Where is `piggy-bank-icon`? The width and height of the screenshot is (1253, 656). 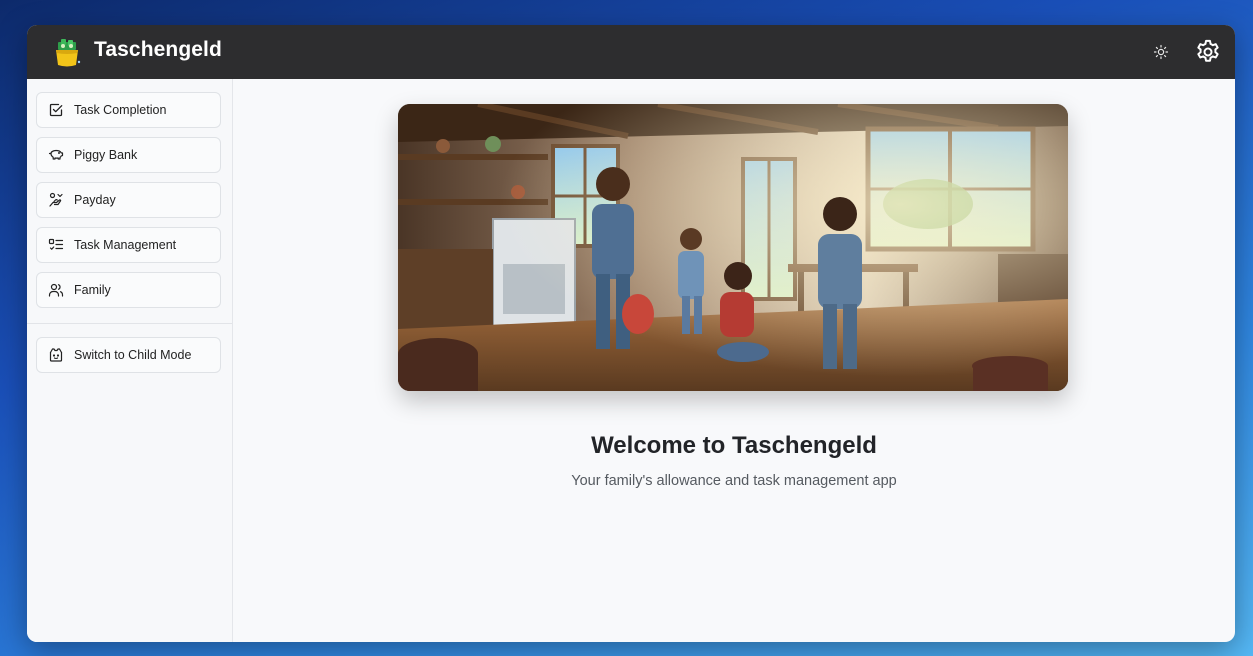 piggy-bank-icon is located at coordinates (56, 155).